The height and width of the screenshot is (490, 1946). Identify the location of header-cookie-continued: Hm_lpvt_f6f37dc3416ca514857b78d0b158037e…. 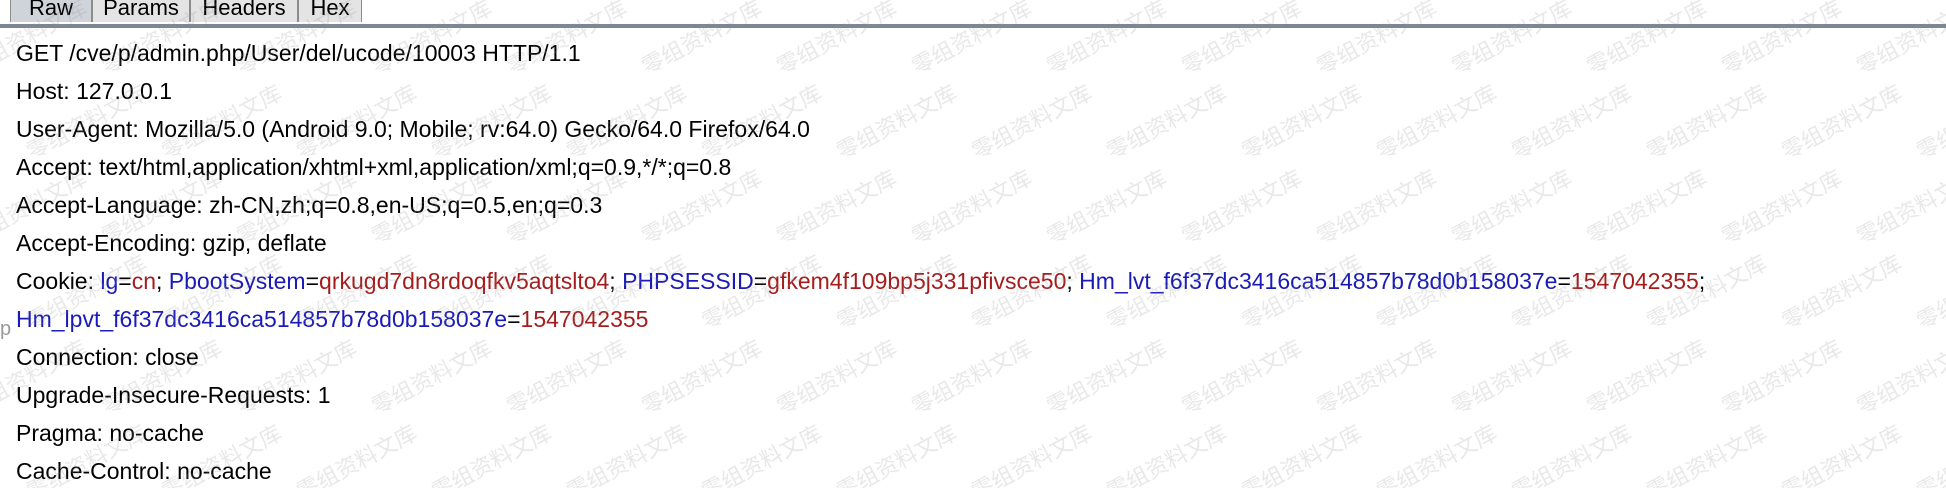
(981, 319).